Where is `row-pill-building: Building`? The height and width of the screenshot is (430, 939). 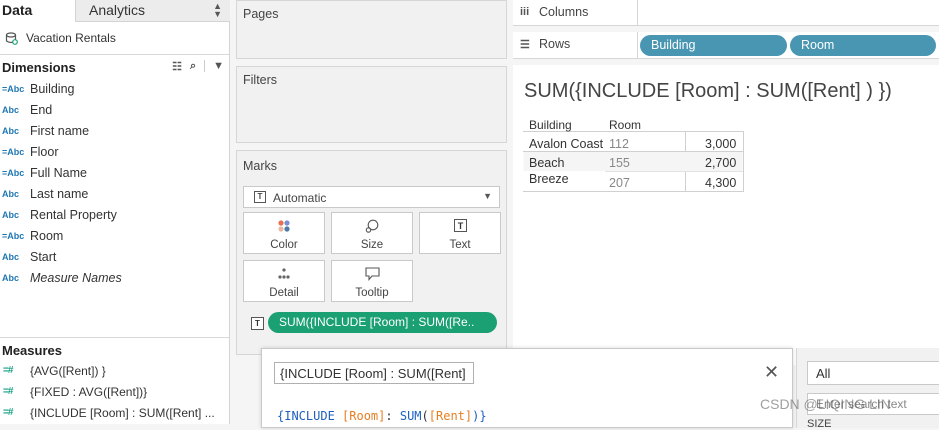 row-pill-building: Building is located at coordinates (713, 45).